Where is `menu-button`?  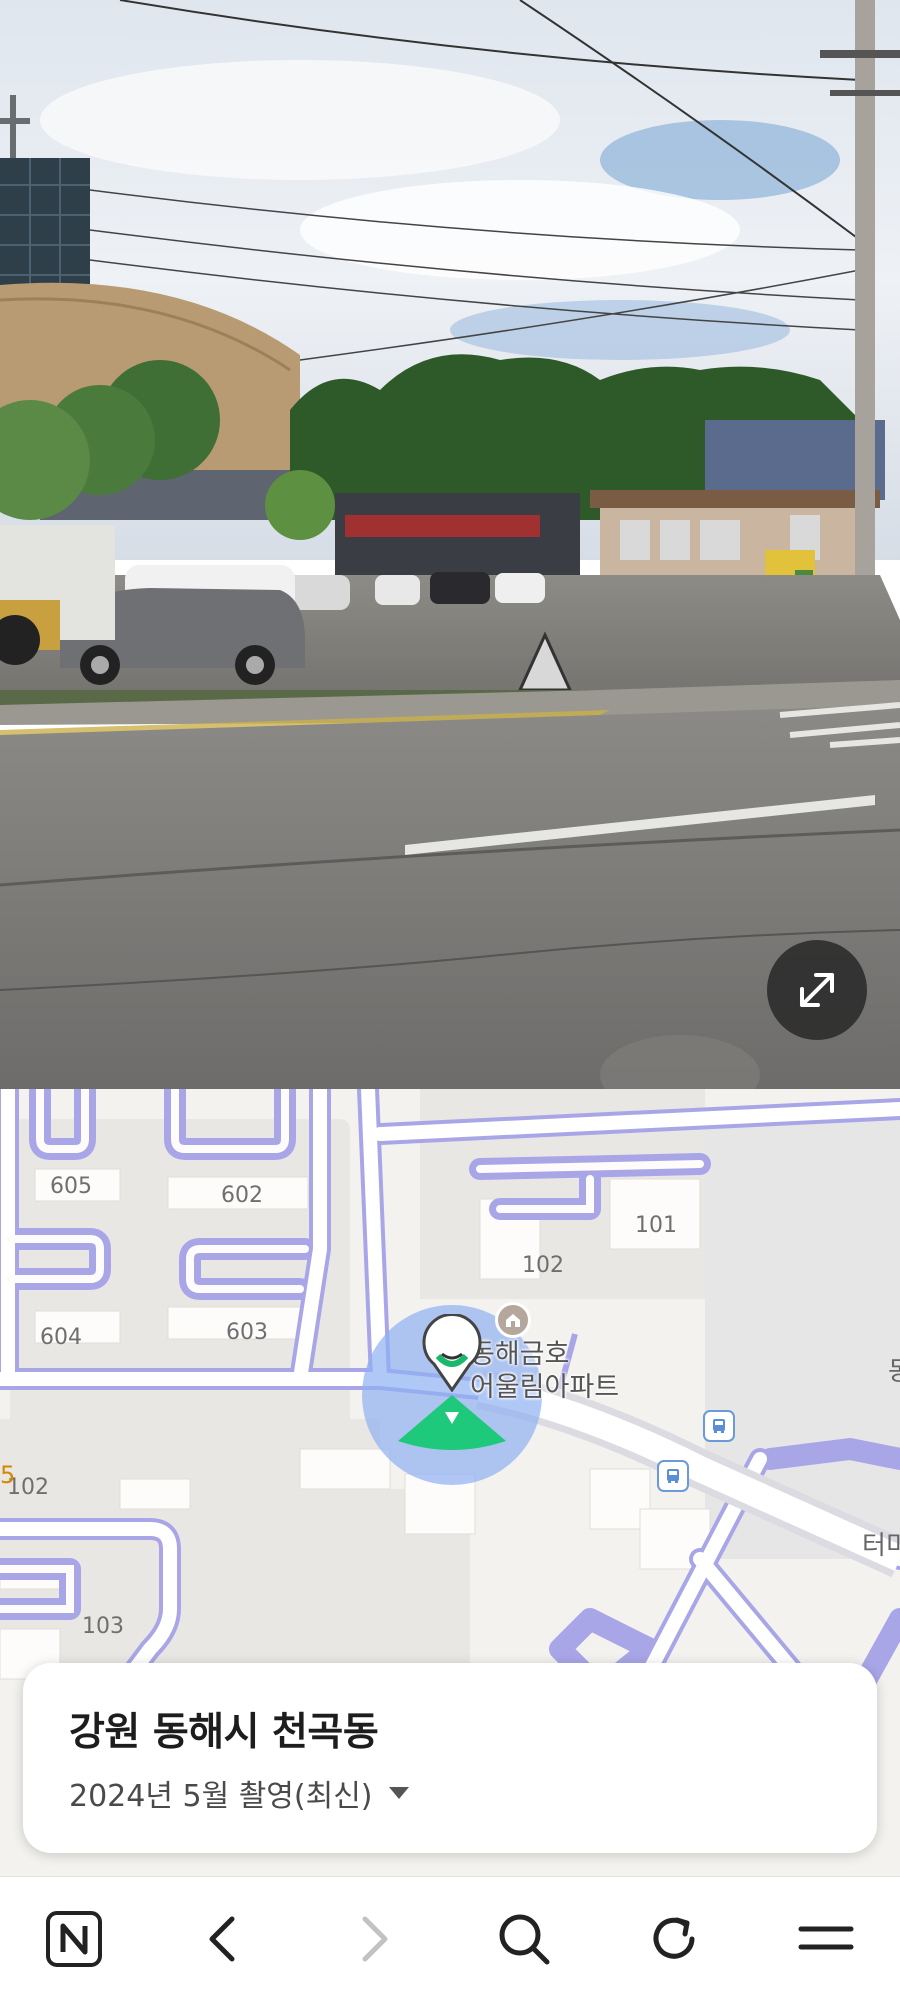 menu-button is located at coordinates (826, 1939).